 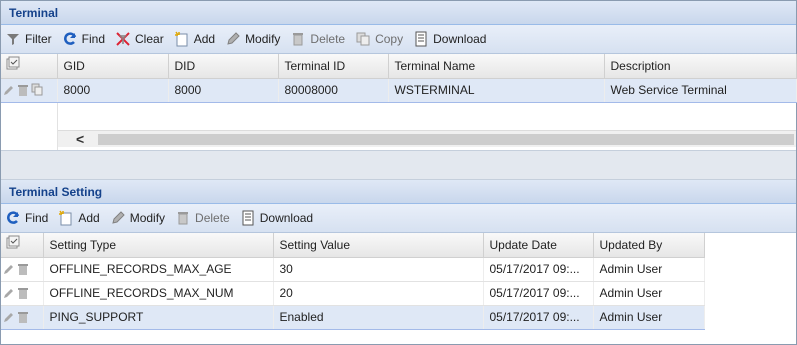 What do you see at coordinates (389, 39) in the screenshot?
I see `copy-label: Copy` at bounding box center [389, 39].